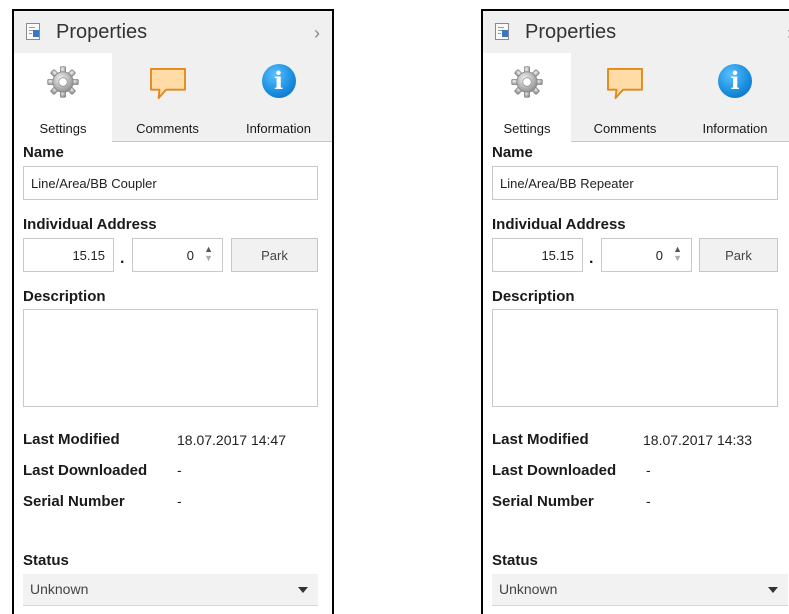  Describe the element at coordinates (697, 440) in the screenshot. I see `last-modified-value: 18.07.2017 14:33` at that location.